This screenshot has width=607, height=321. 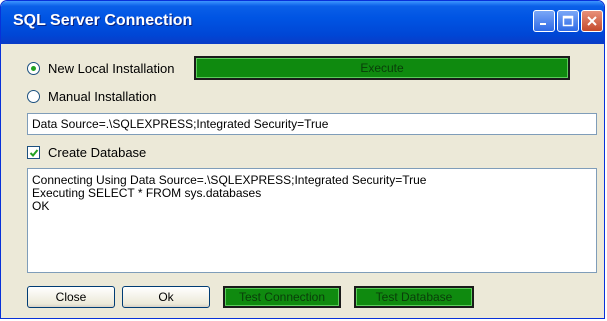 I want to click on checkmark-icon, so click(x=33, y=152).